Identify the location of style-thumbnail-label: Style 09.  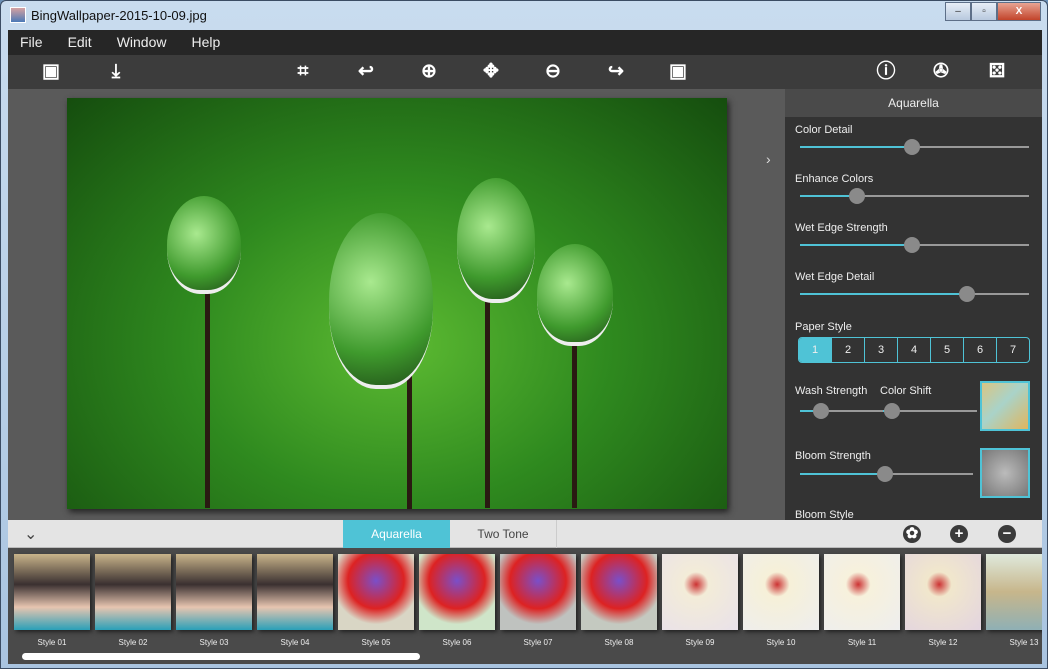
(700, 642).